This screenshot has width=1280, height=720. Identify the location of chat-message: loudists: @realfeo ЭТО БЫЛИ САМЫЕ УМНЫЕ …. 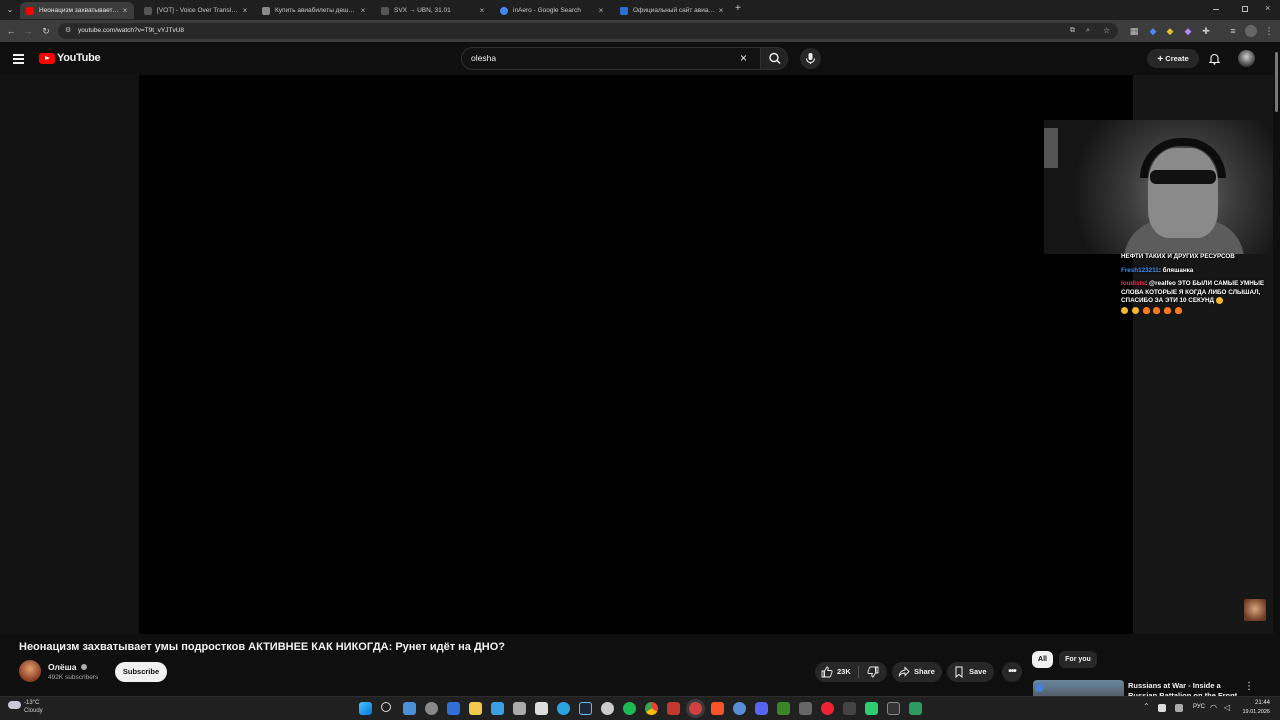
(1197, 297).